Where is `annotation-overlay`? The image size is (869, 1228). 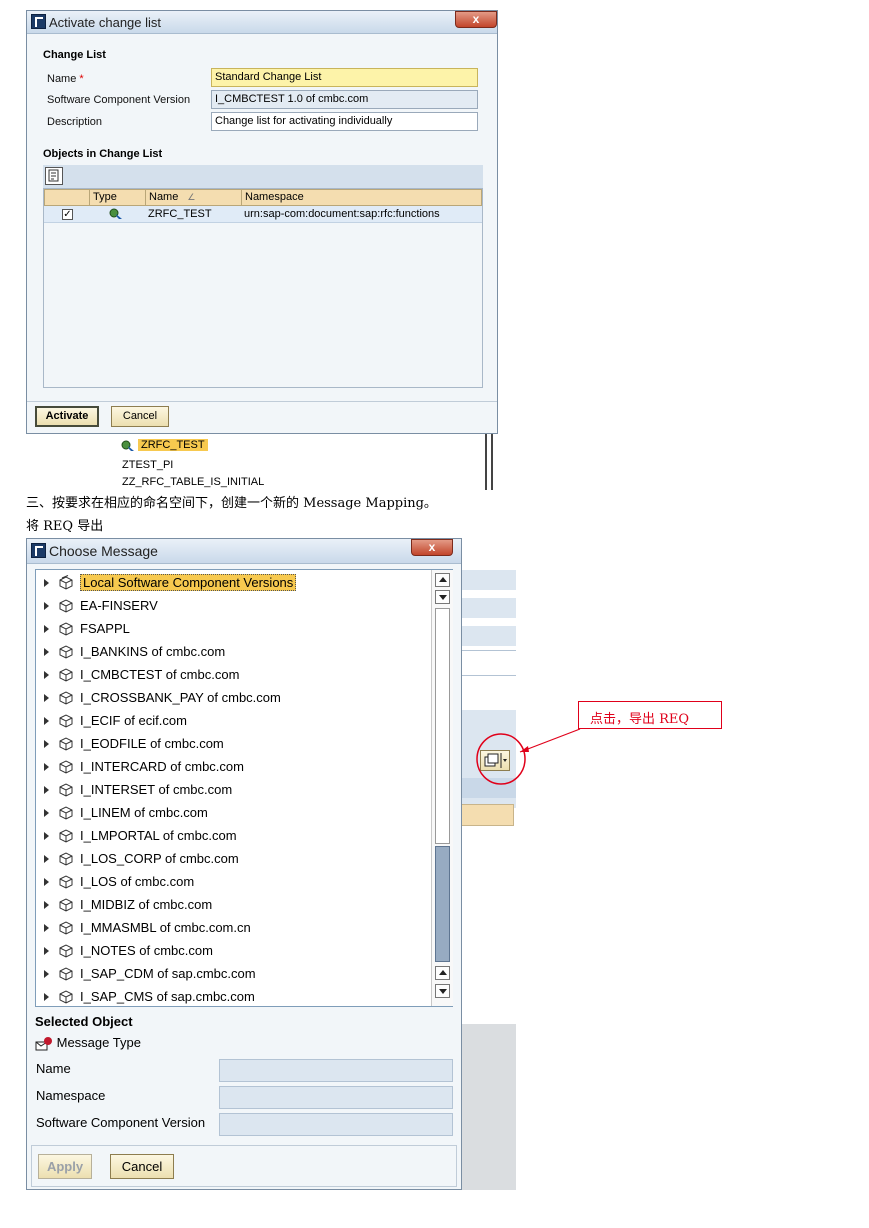 annotation-overlay is located at coordinates (528, 756).